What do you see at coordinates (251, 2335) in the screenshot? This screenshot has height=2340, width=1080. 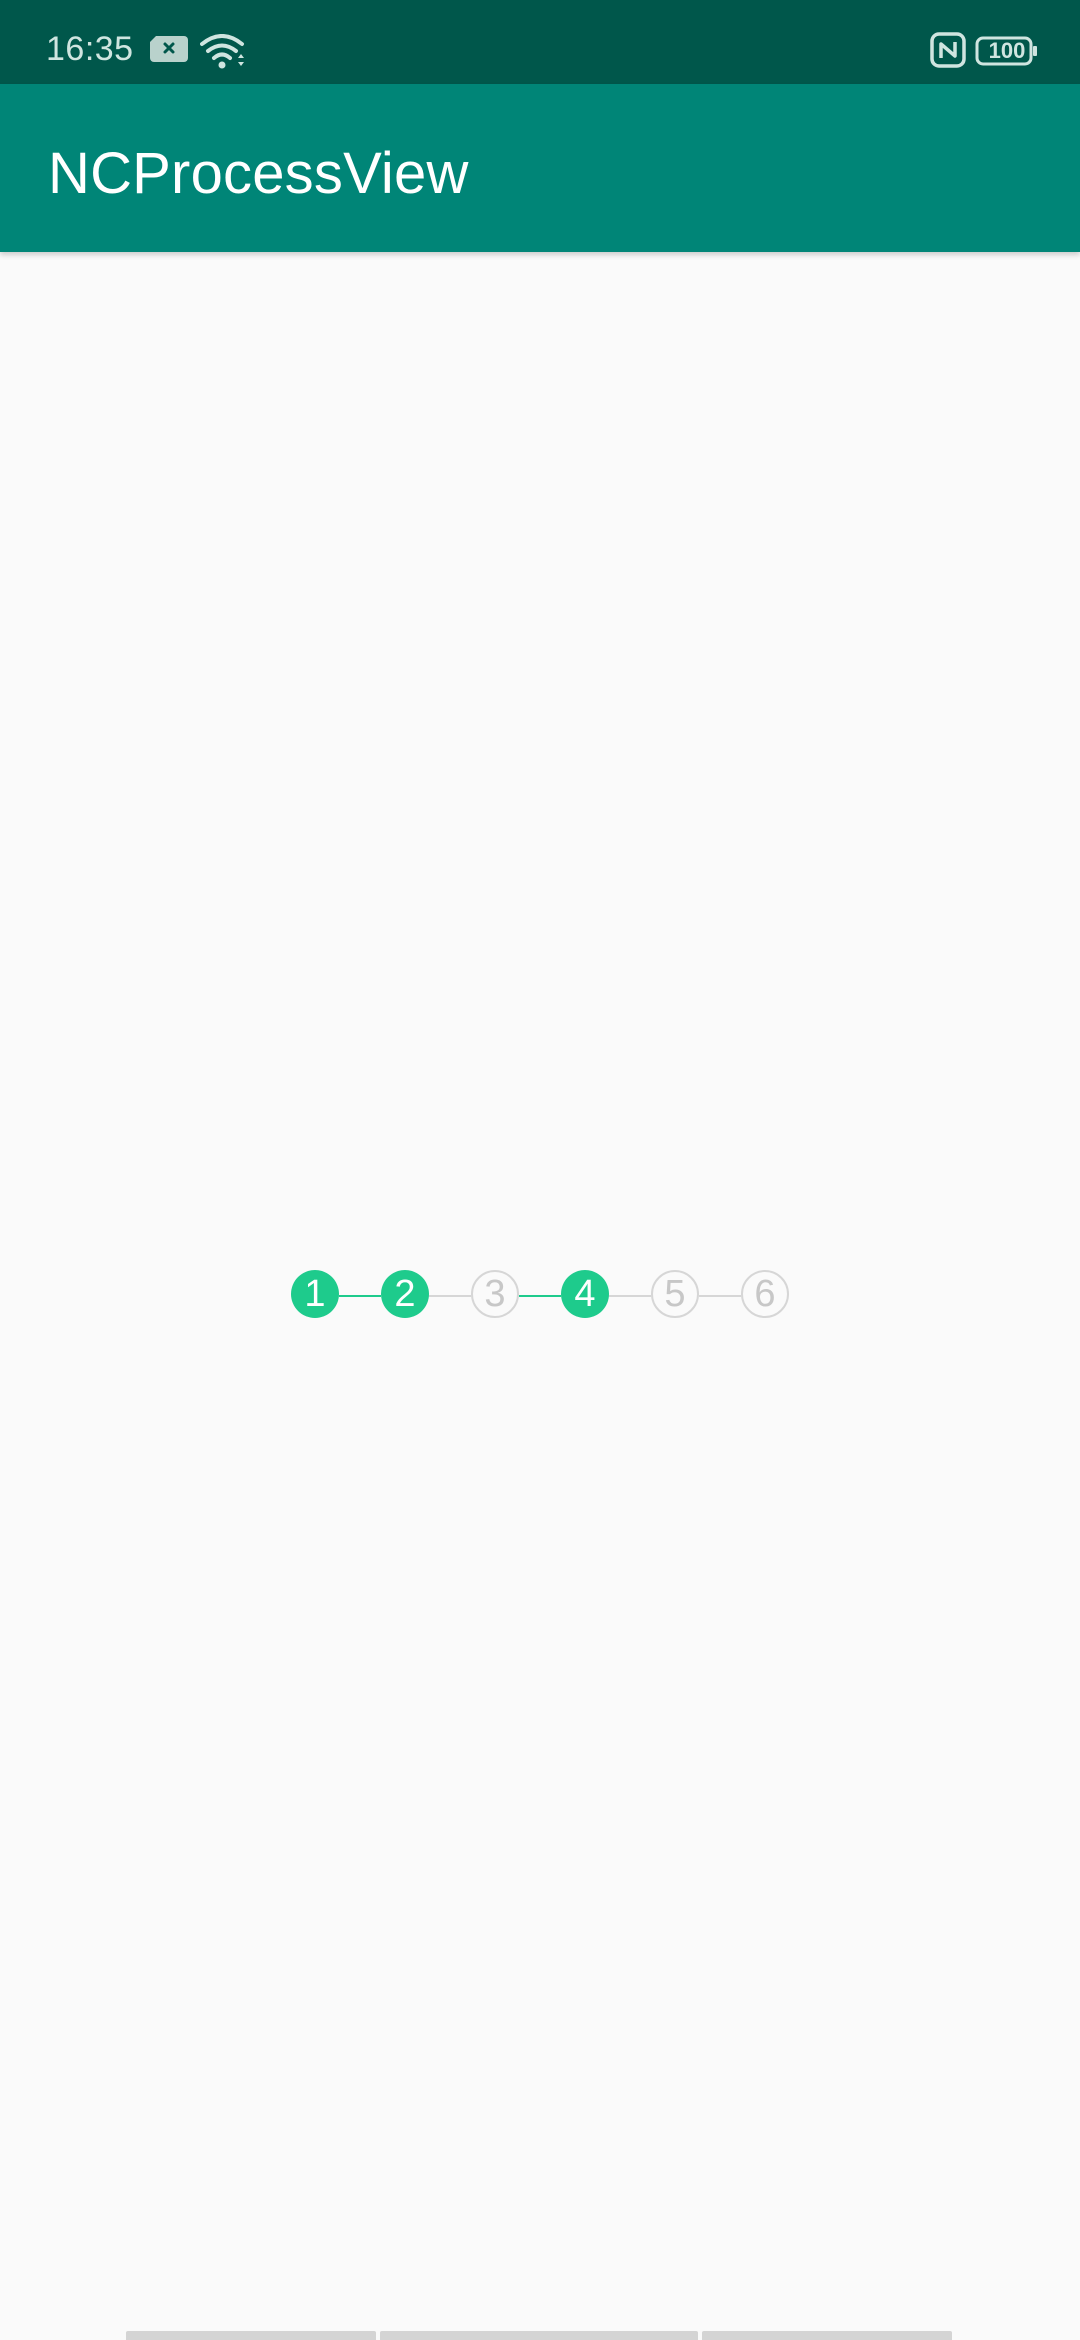 I see `nav-back-area` at bounding box center [251, 2335].